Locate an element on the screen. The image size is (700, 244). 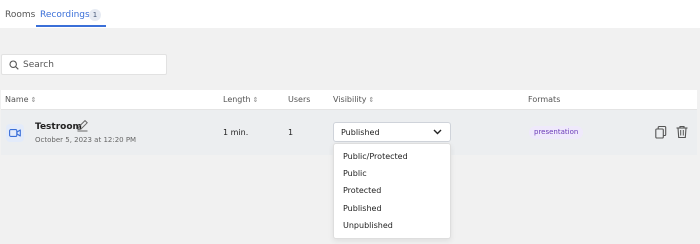
format-badge: presentation is located at coordinates (556, 132).